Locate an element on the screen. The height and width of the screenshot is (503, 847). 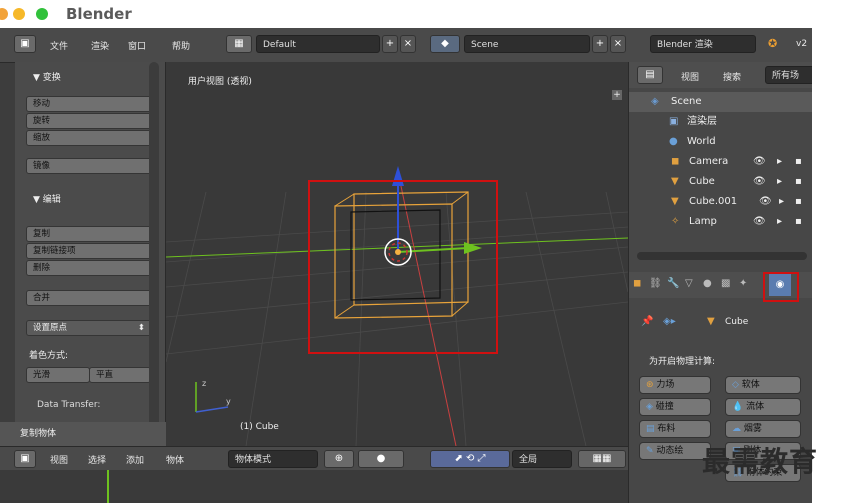
scale-button: 缩放 is located at coordinates (89, 138).